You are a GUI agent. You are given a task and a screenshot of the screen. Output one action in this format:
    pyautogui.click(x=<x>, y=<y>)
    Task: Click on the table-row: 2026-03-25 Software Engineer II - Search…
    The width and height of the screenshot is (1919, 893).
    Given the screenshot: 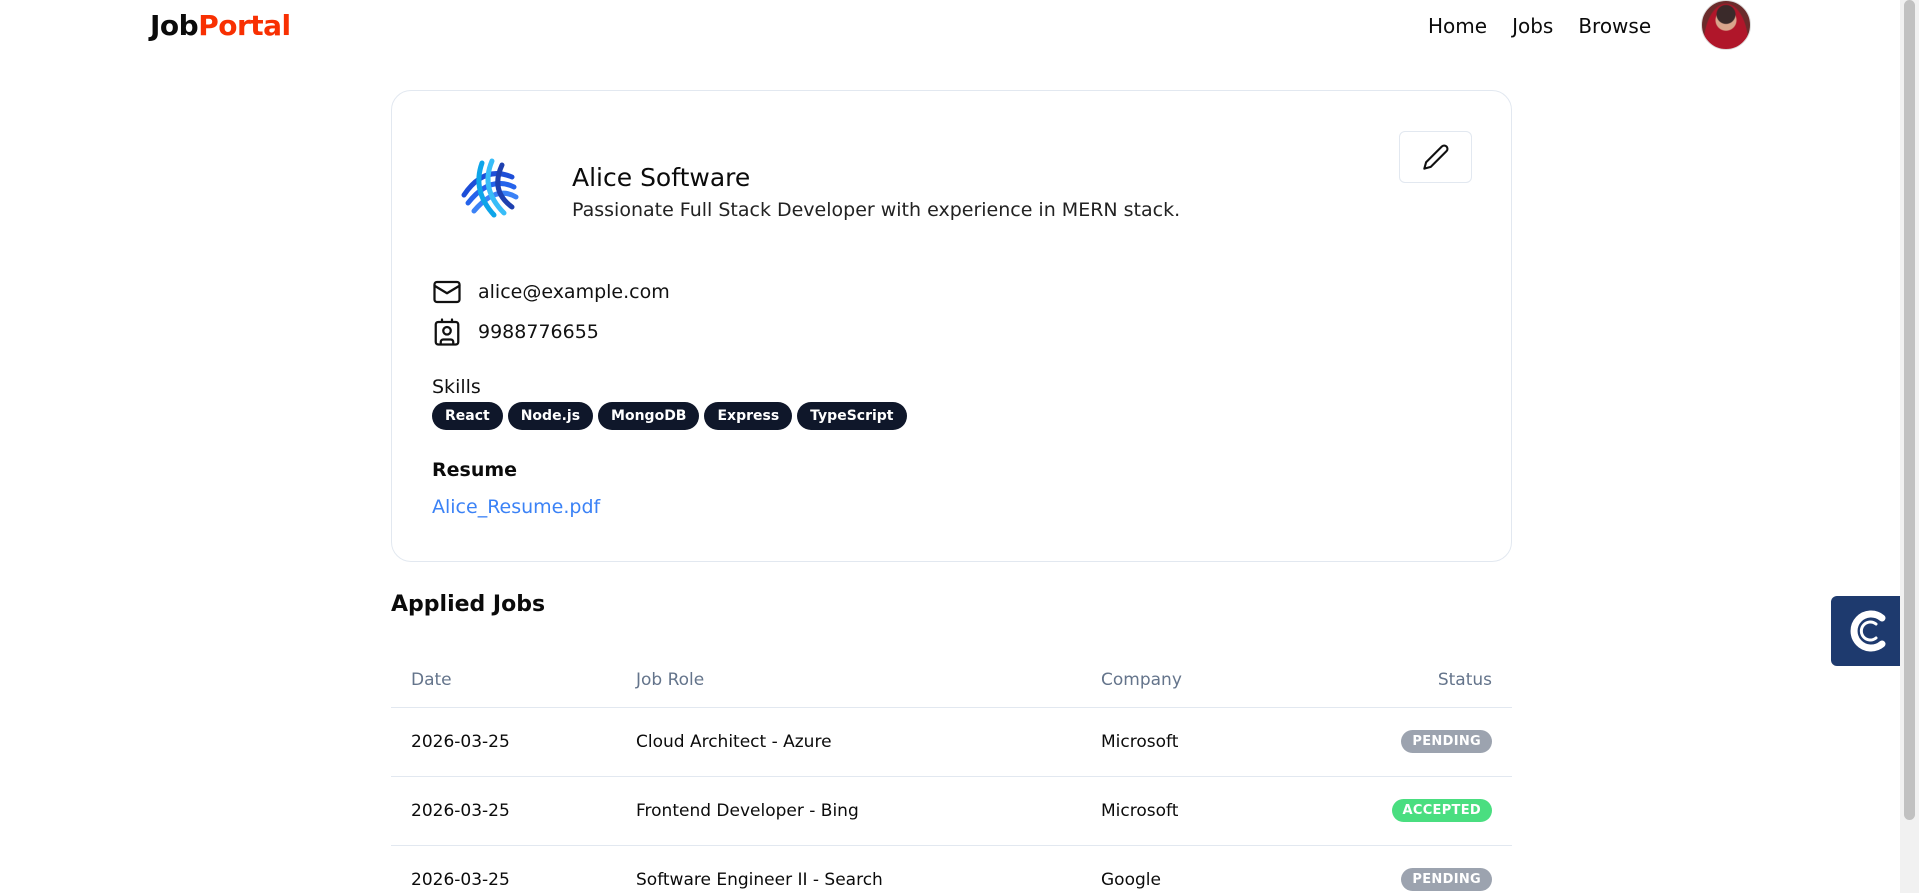 What is the action you would take?
    pyautogui.click(x=951, y=869)
    